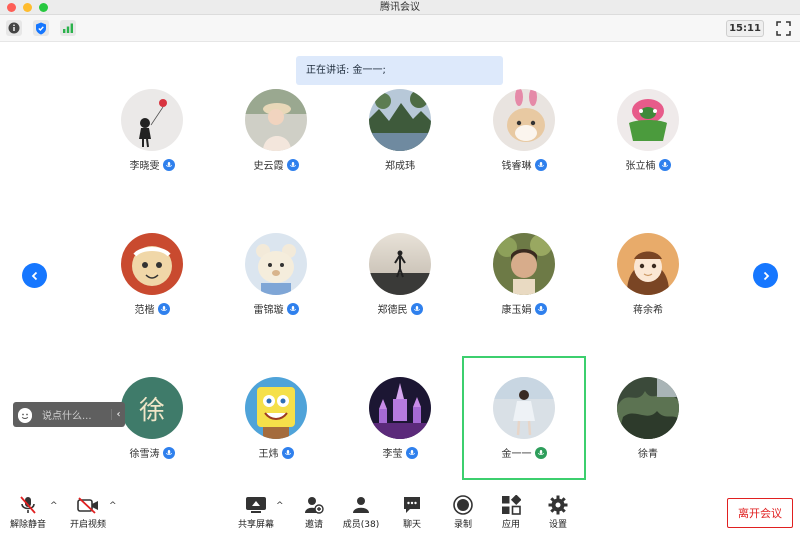  Describe the element at coordinates (392, 310) in the screenshot. I see `participant-name: 郑德民` at that location.